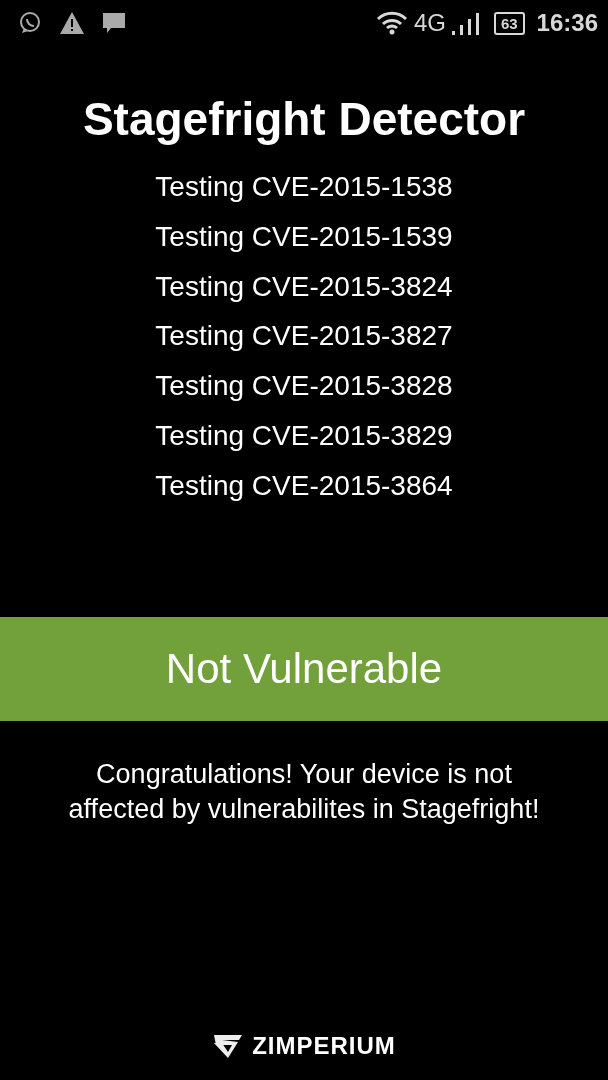  Describe the element at coordinates (304, 791) in the screenshot. I see `result-message: Congratulations! Your device is not affected by vulnerabilites in Stagefright!` at that location.